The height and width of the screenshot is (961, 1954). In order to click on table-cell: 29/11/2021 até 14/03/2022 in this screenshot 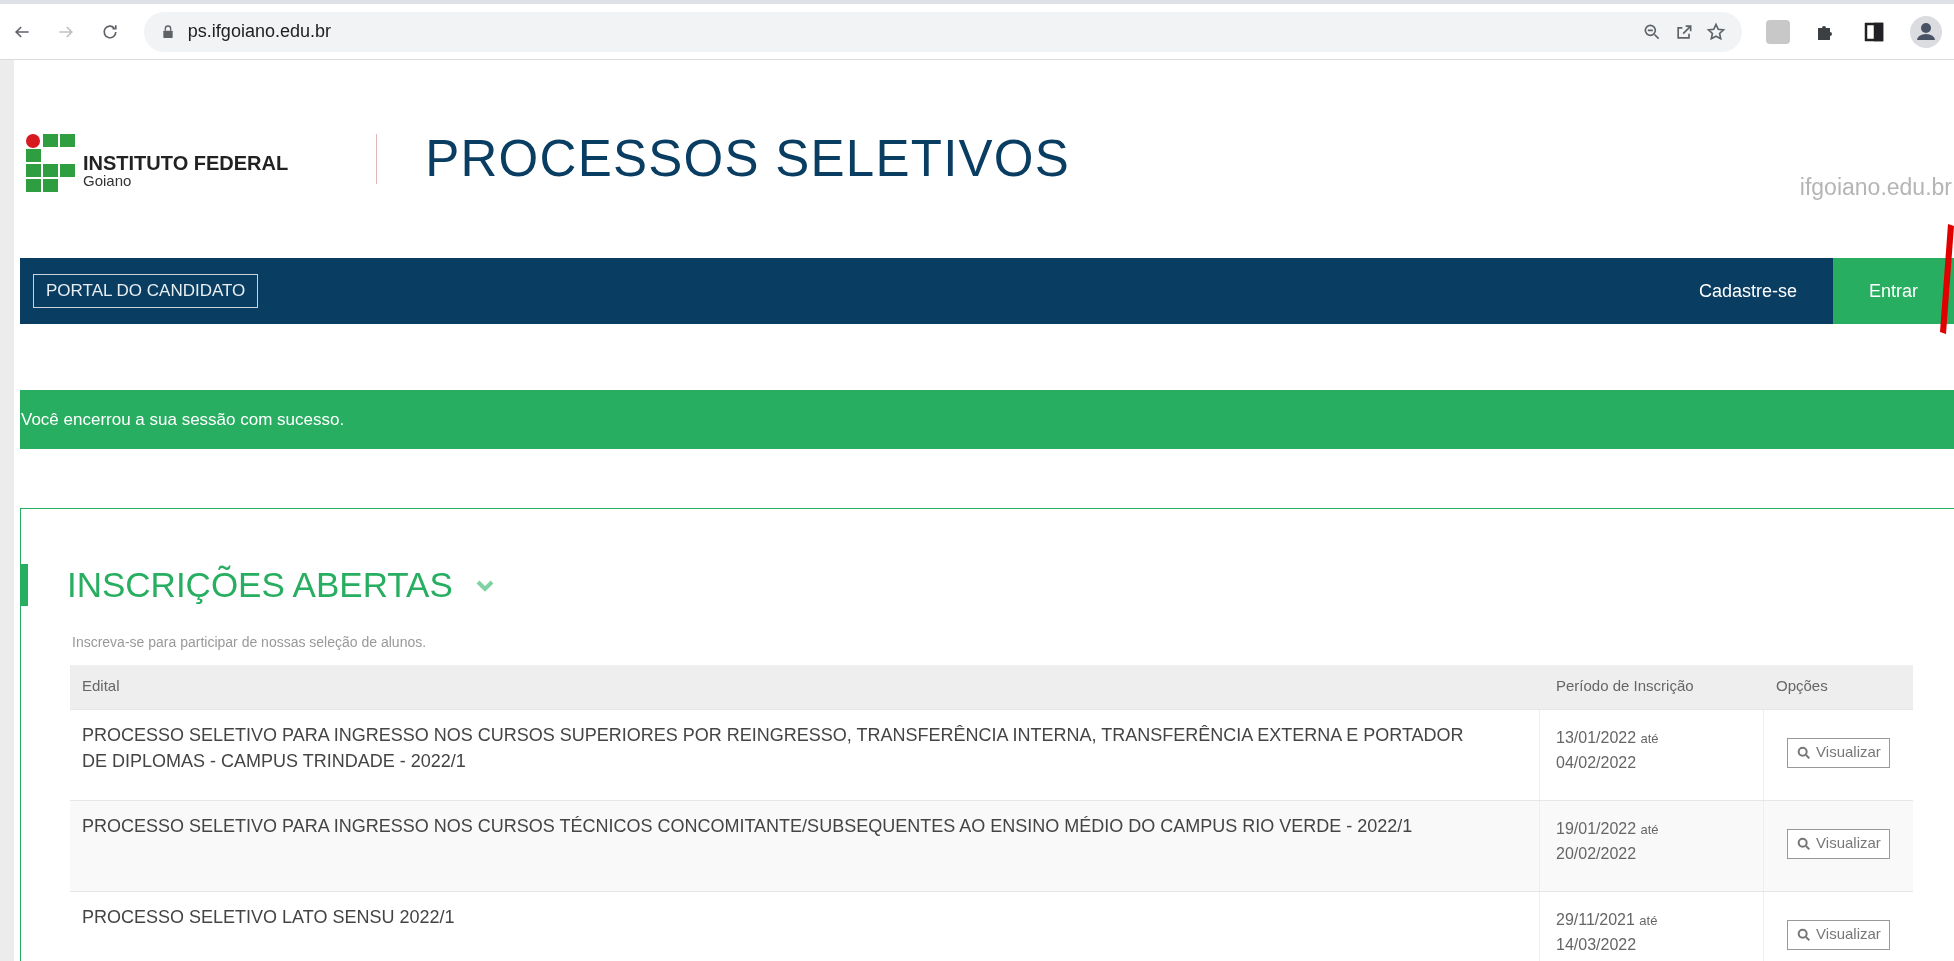, I will do `click(1652, 926)`.